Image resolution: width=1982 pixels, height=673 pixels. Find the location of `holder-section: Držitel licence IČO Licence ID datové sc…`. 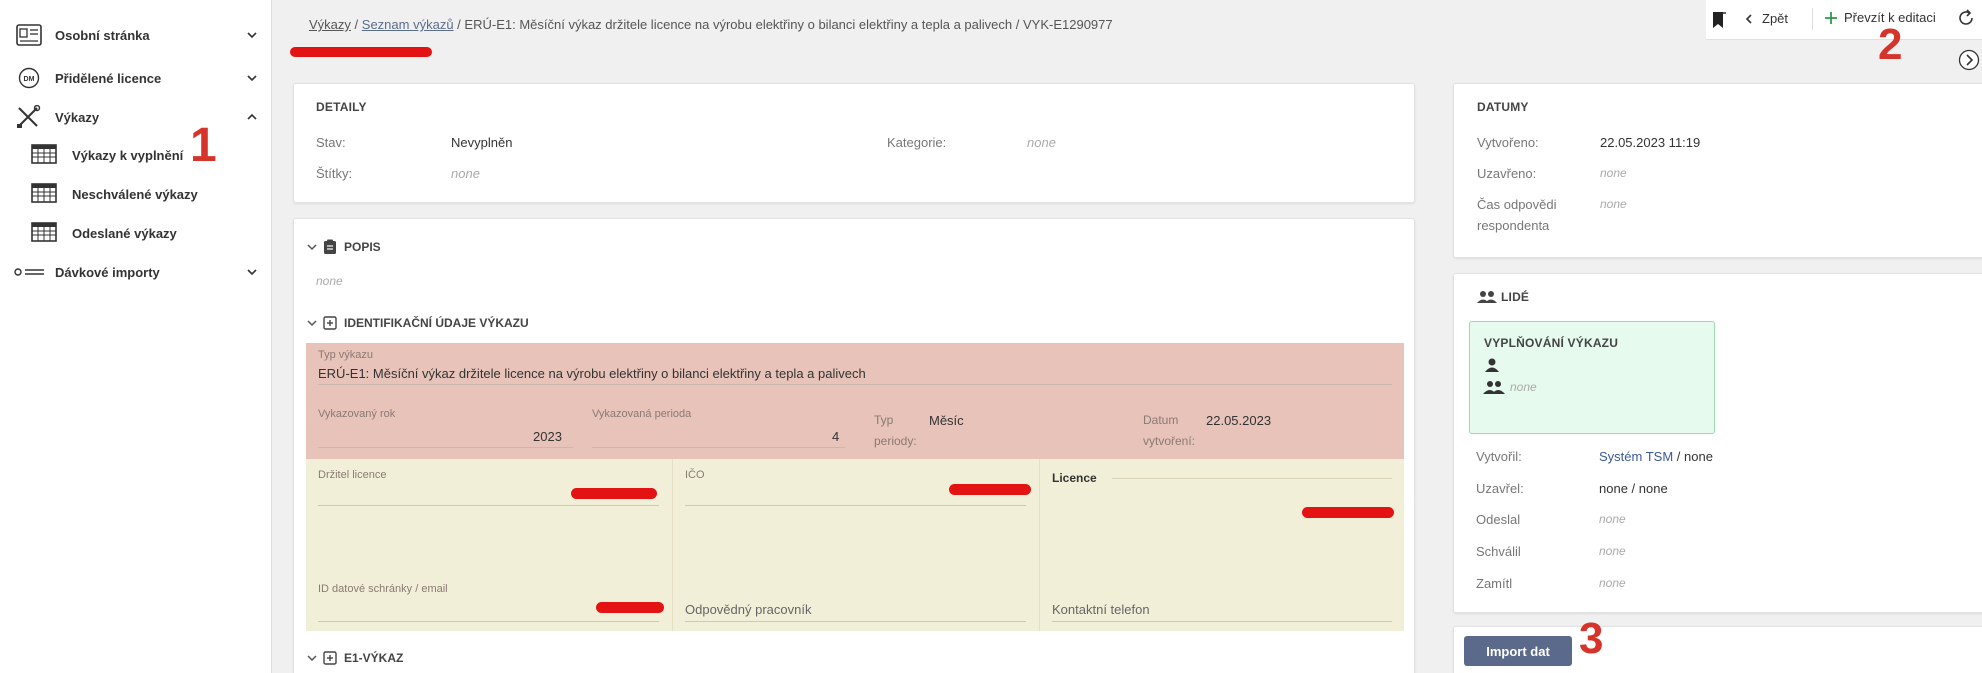

holder-section: Držitel licence IČO Licence ID datové sc… is located at coordinates (855, 545).